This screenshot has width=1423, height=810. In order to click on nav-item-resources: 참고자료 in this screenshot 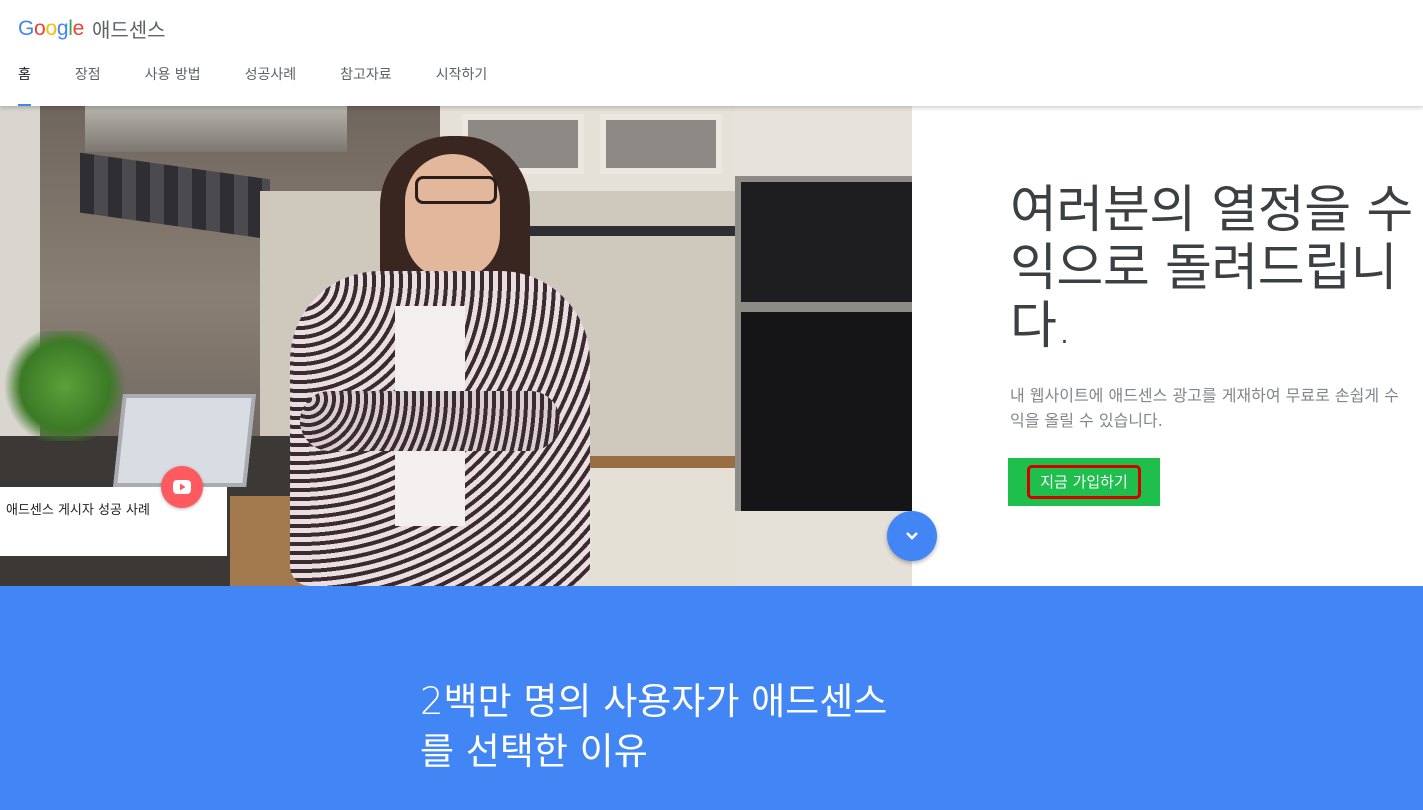, I will do `click(366, 82)`.